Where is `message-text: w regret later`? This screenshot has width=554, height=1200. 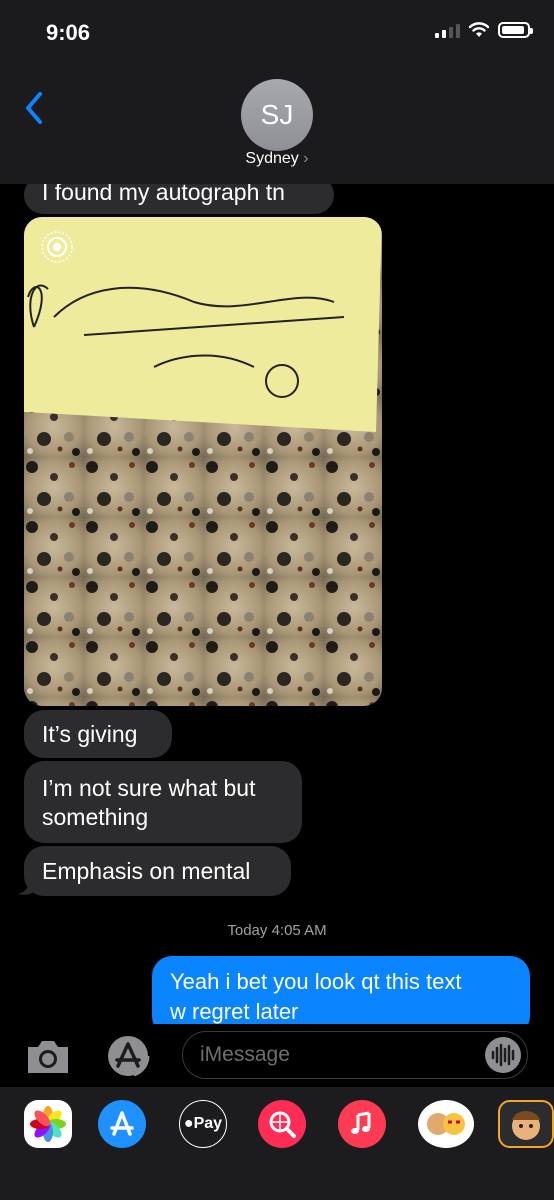
message-text: w regret later is located at coordinates (234, 1011).